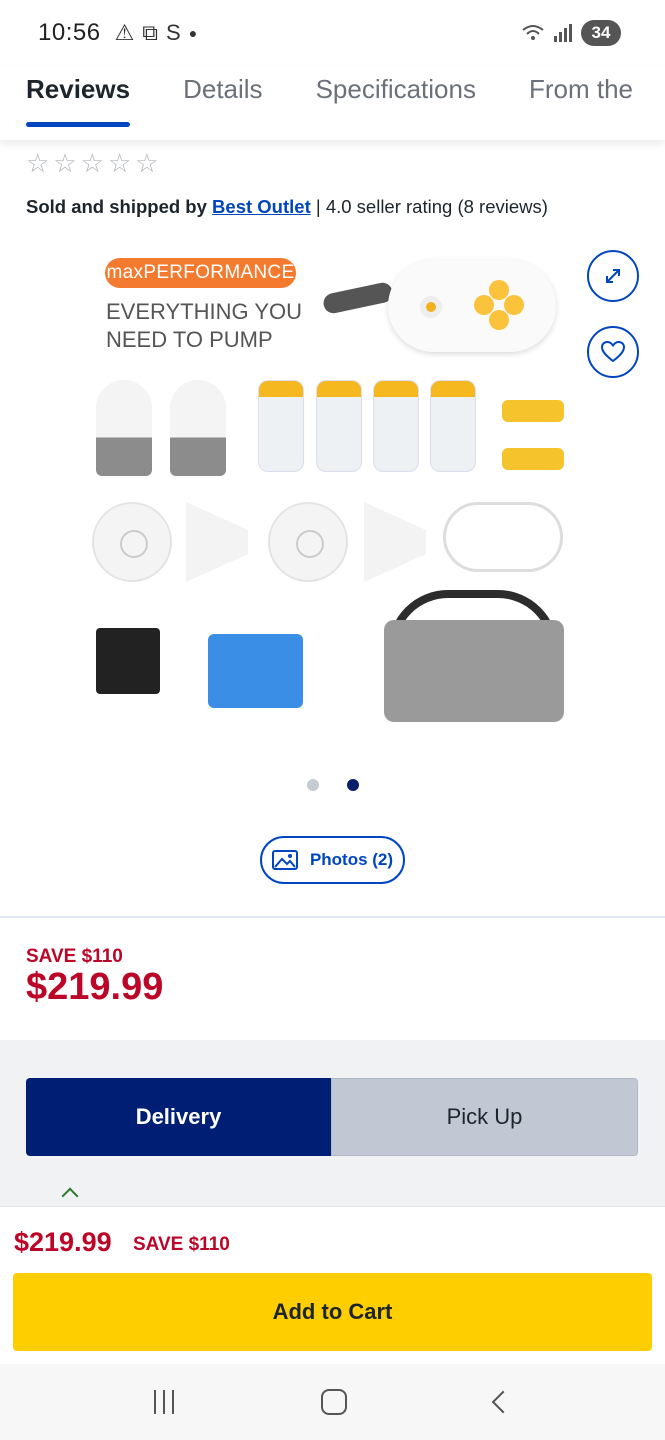  I want to click on delivery-button: Delivery, so click(178, 1117).